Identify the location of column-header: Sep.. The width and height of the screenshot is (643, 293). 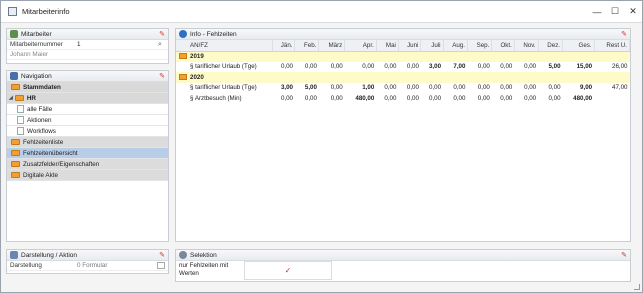
(480, 46).